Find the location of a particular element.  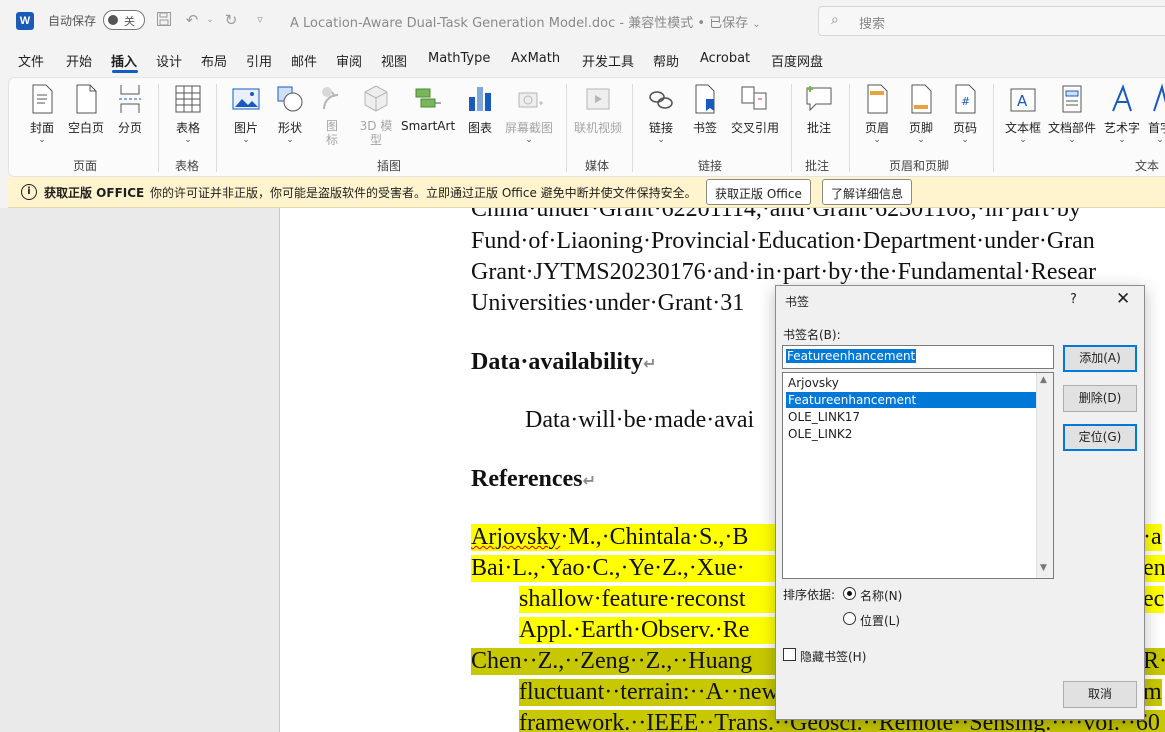

page-number-button: # 页码 ⌄ is located at coordinates (965, 114).